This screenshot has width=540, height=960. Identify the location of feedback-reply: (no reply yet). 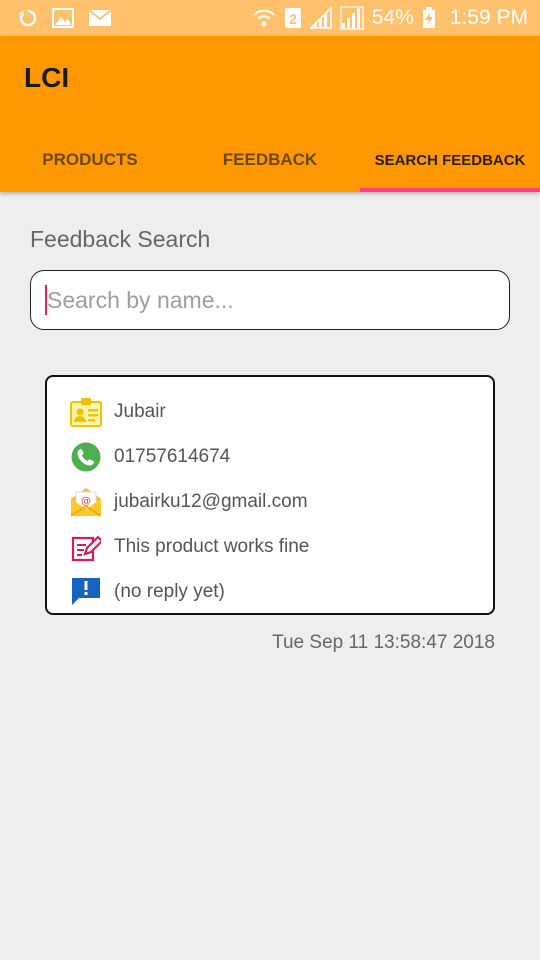
(169, 591).